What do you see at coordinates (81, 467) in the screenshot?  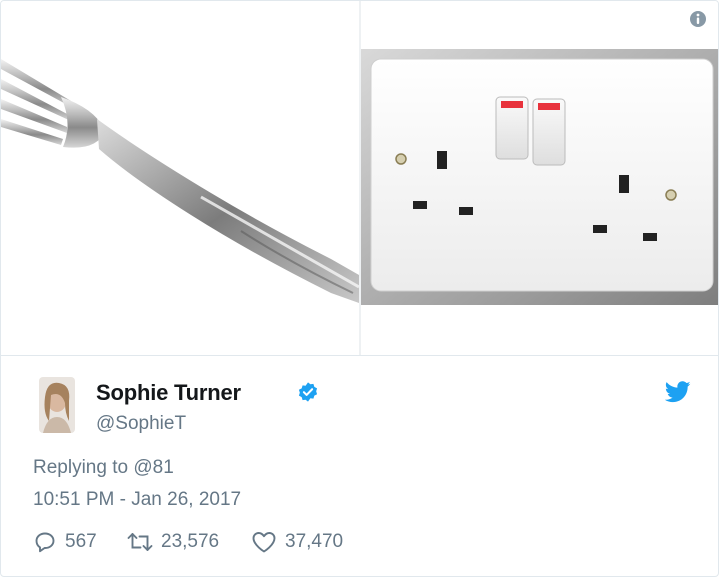 I see `replying-label: Replying to` at bounding box center [81, 467].